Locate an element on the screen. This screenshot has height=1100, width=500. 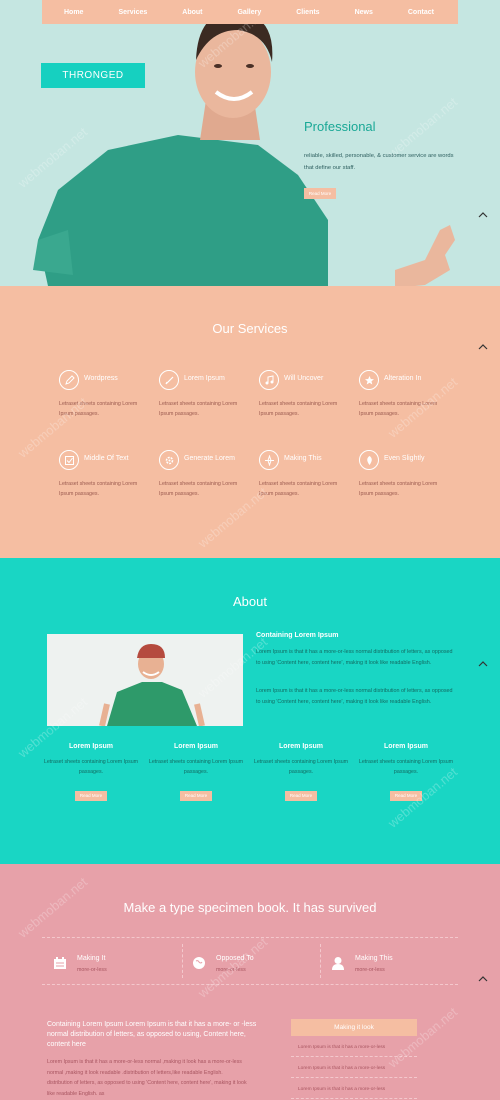
nav-services: Services is located at coordinates (132, 12).